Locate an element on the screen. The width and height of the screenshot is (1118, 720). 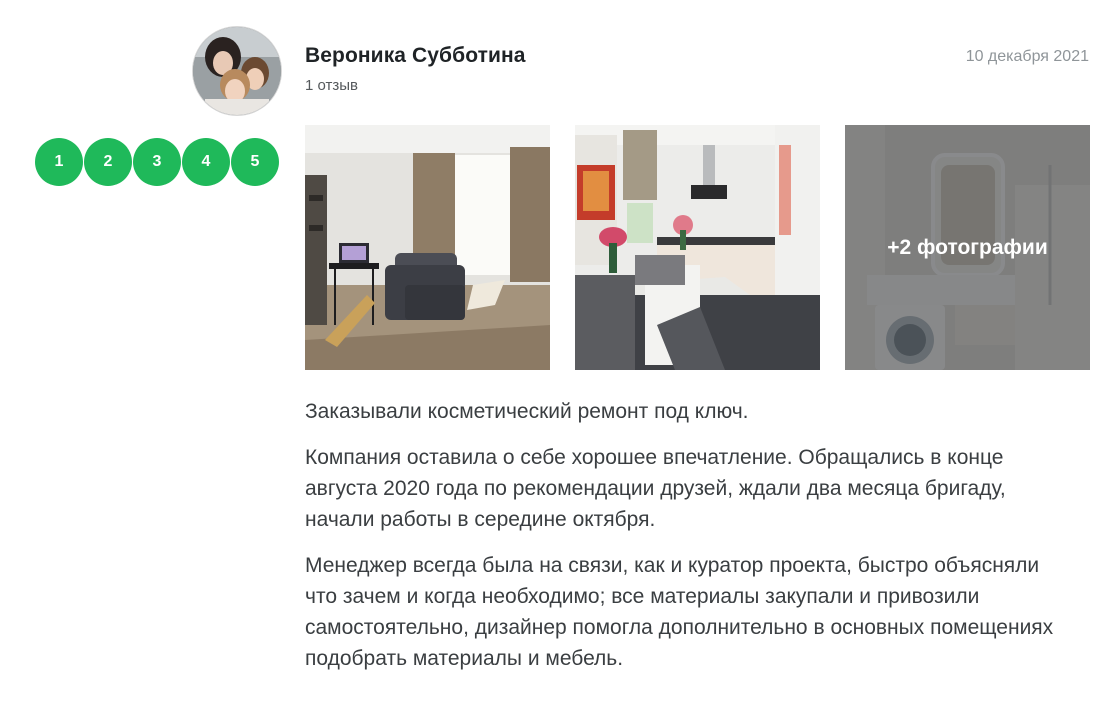
more-photos-label: +2 фотографии is located at coordinates (967, 247).